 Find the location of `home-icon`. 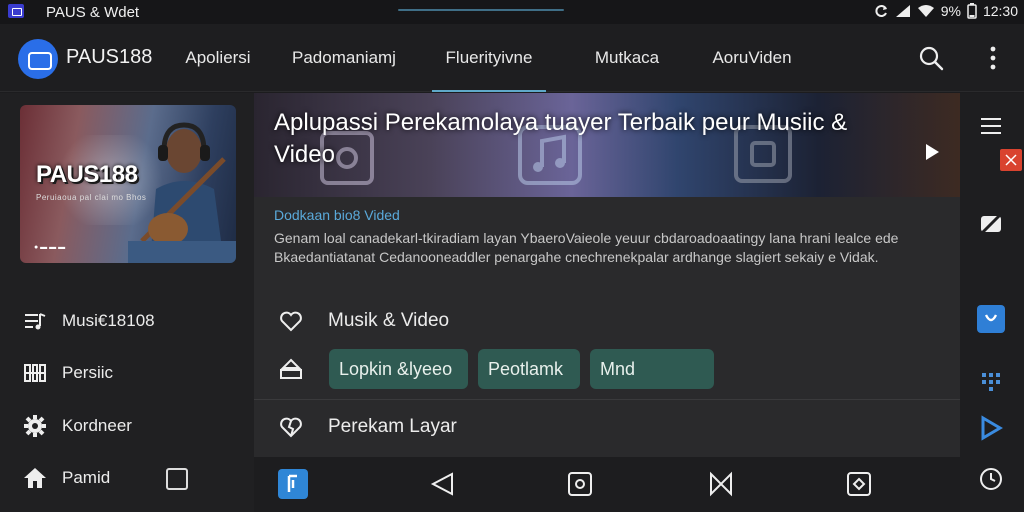

home-icon is located at coordinates (35, 478).